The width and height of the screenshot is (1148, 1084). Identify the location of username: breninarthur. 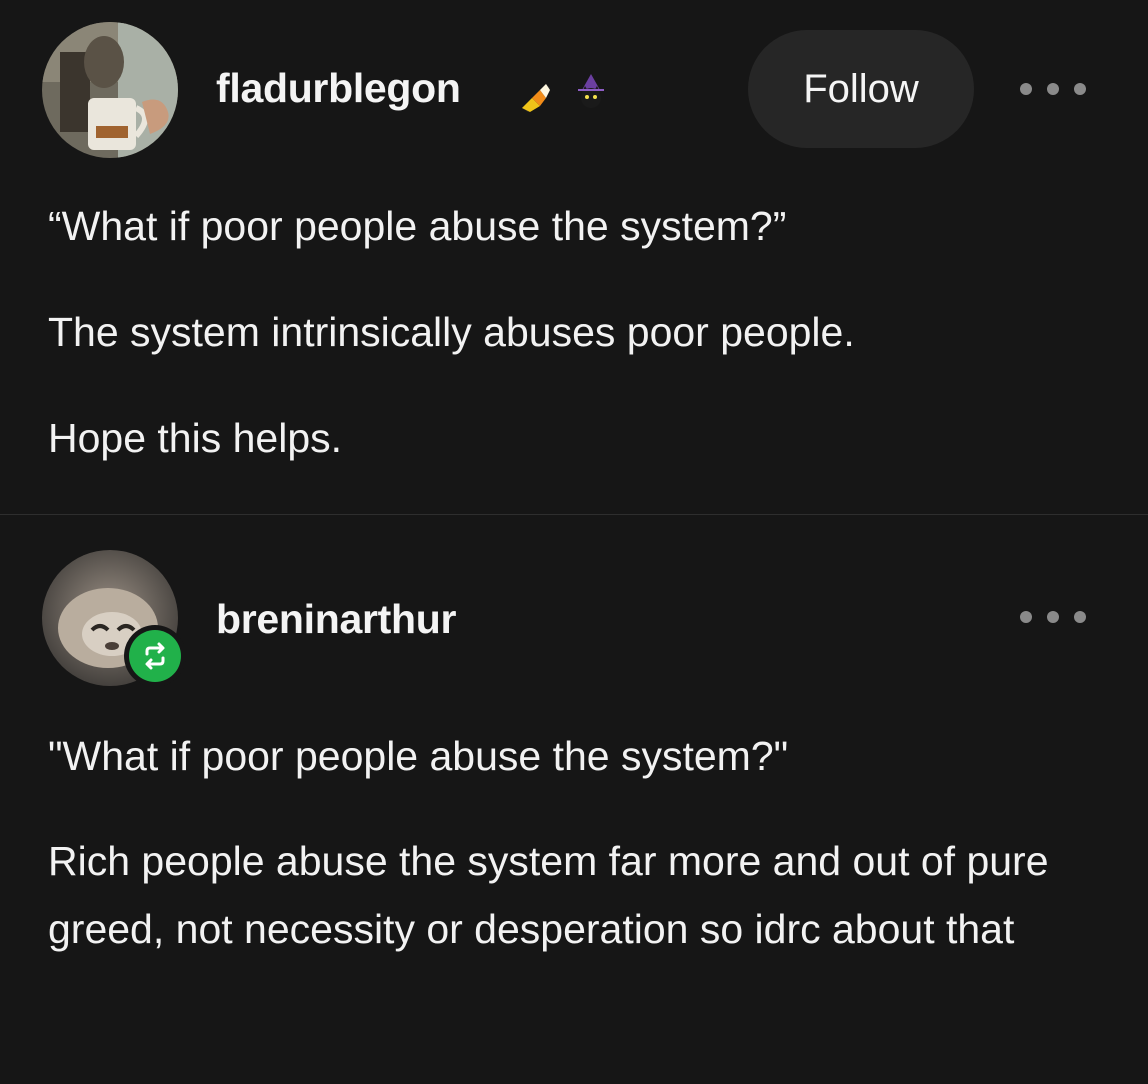
(336, 619).